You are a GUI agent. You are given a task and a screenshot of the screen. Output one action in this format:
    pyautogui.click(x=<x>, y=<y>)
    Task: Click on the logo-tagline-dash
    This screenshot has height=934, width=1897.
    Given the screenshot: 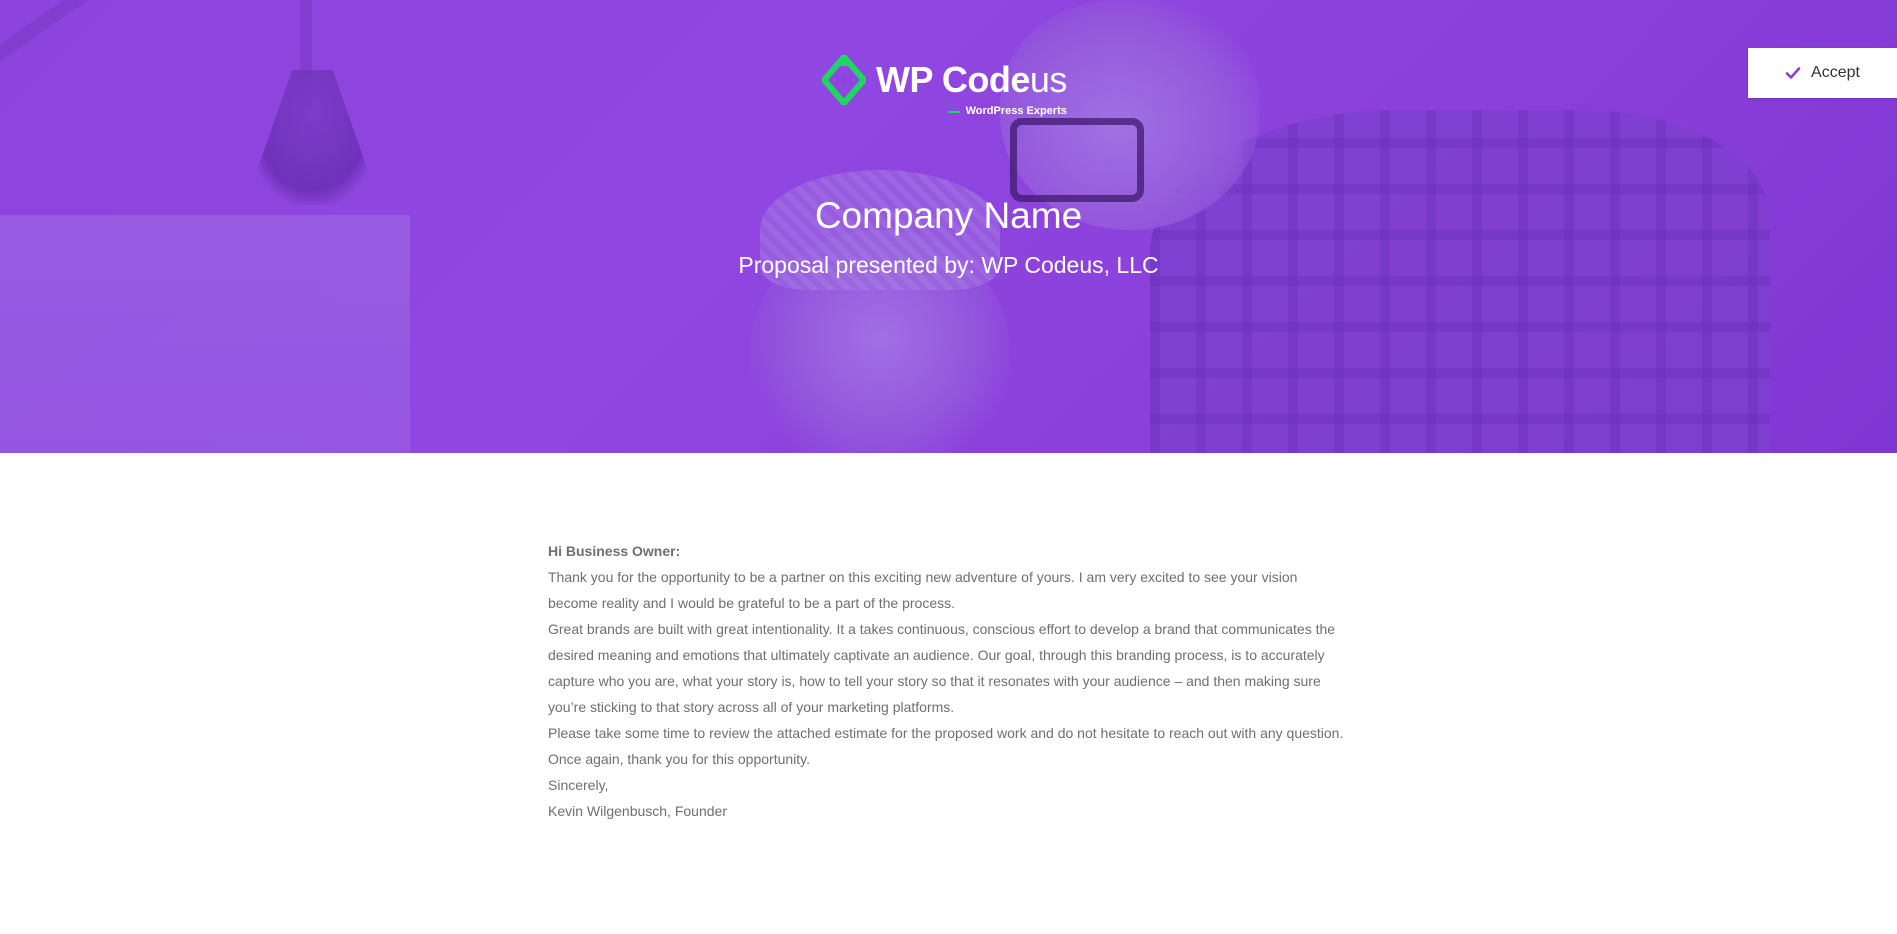 What is the action you would take?
    pyautogui.click(x=953, y=111)
    